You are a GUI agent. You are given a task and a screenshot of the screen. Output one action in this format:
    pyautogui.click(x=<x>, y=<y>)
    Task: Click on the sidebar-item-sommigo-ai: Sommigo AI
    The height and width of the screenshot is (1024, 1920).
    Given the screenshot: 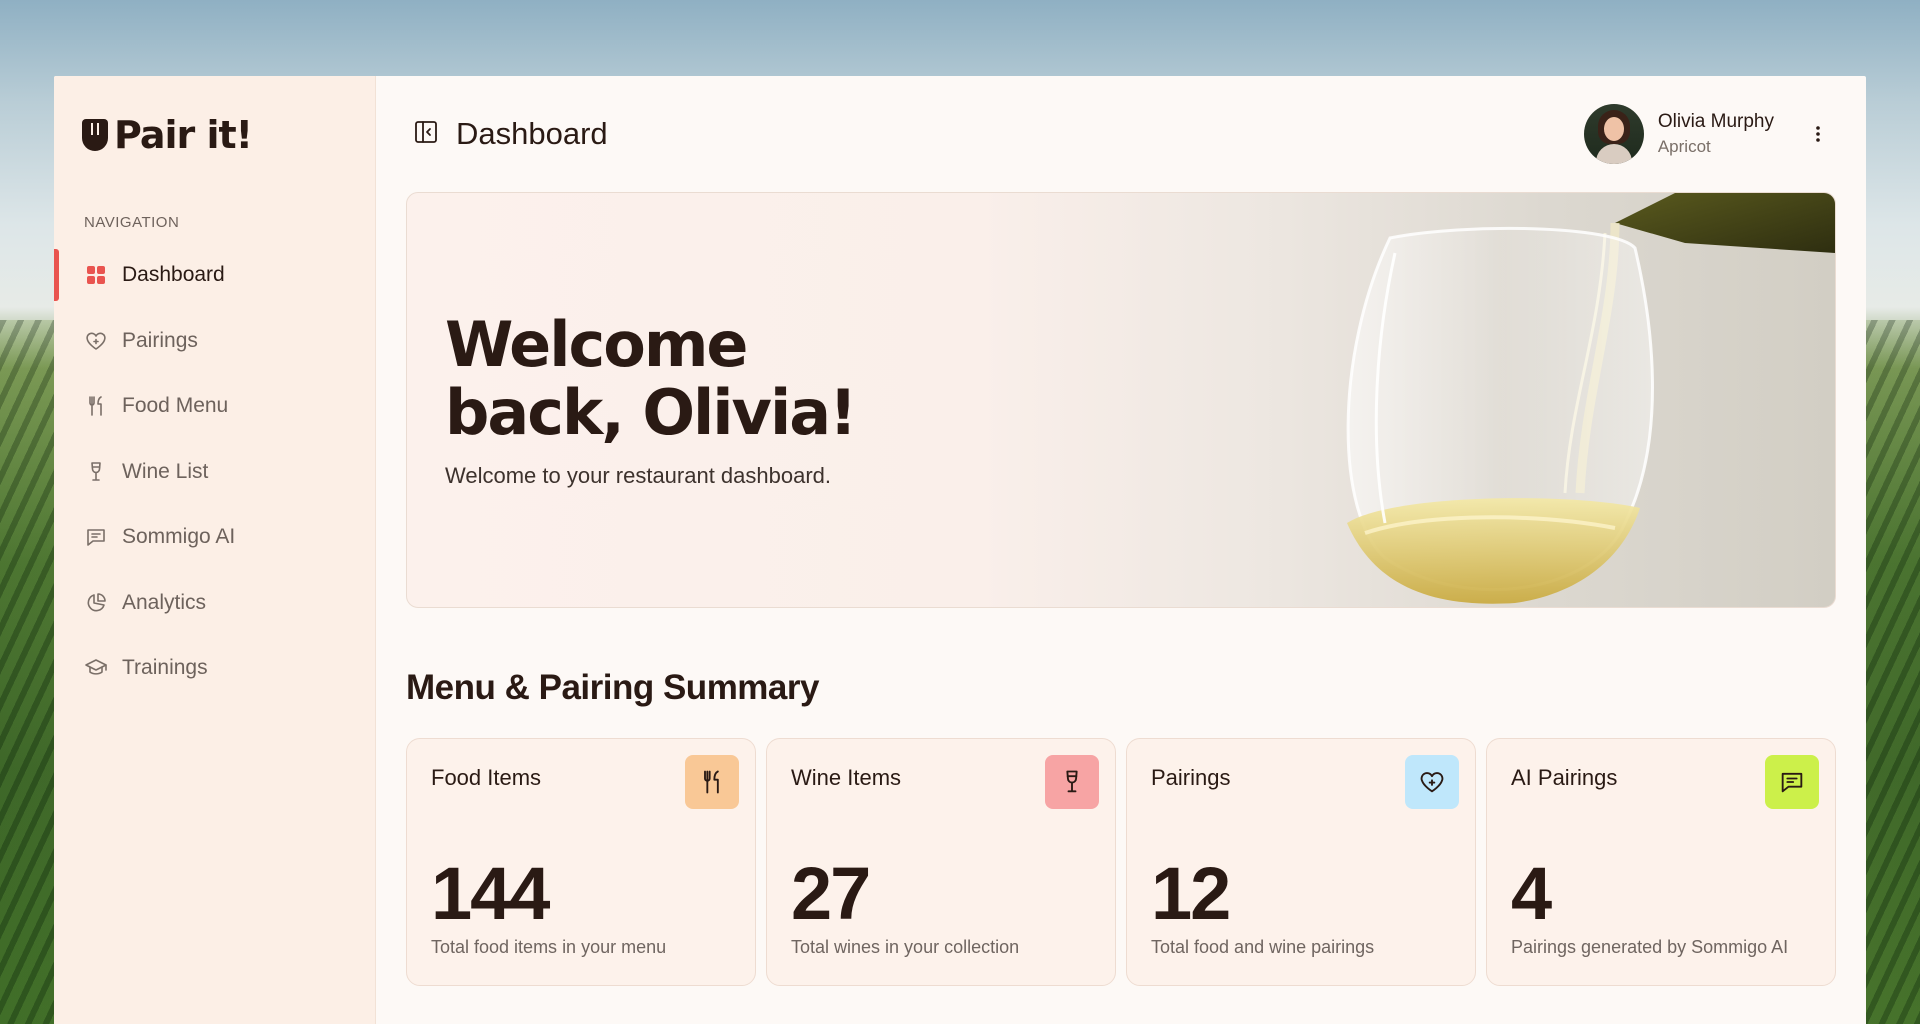 What is the action you would take?
    pyautogui.click(x=214, y=537)
    